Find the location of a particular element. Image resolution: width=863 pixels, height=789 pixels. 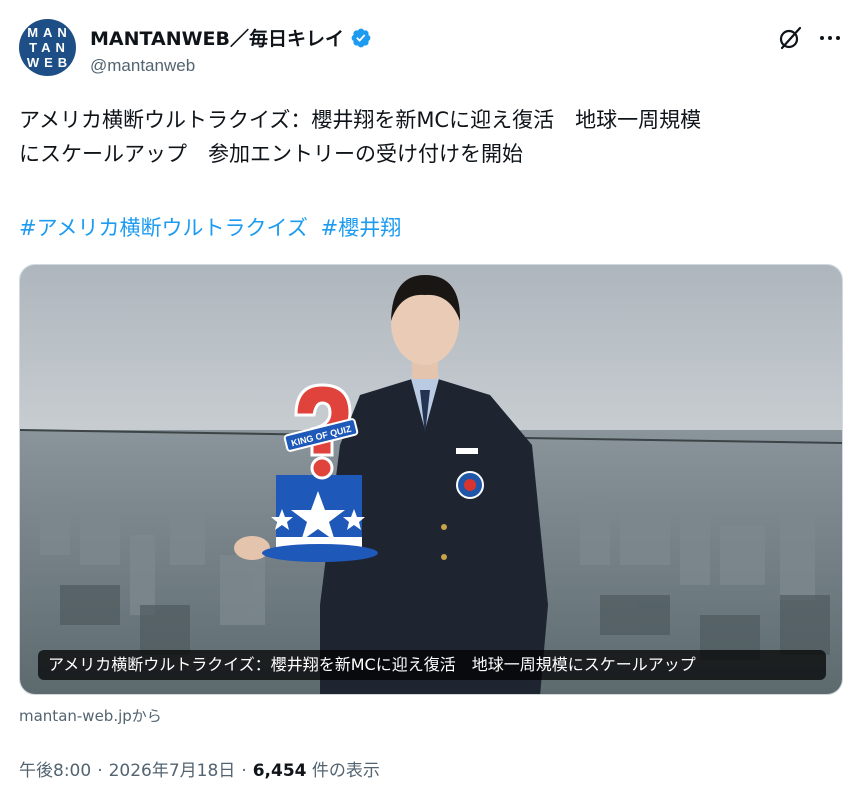

card-source-link: mantan-web.jpから is located at coordinates (90, 715).